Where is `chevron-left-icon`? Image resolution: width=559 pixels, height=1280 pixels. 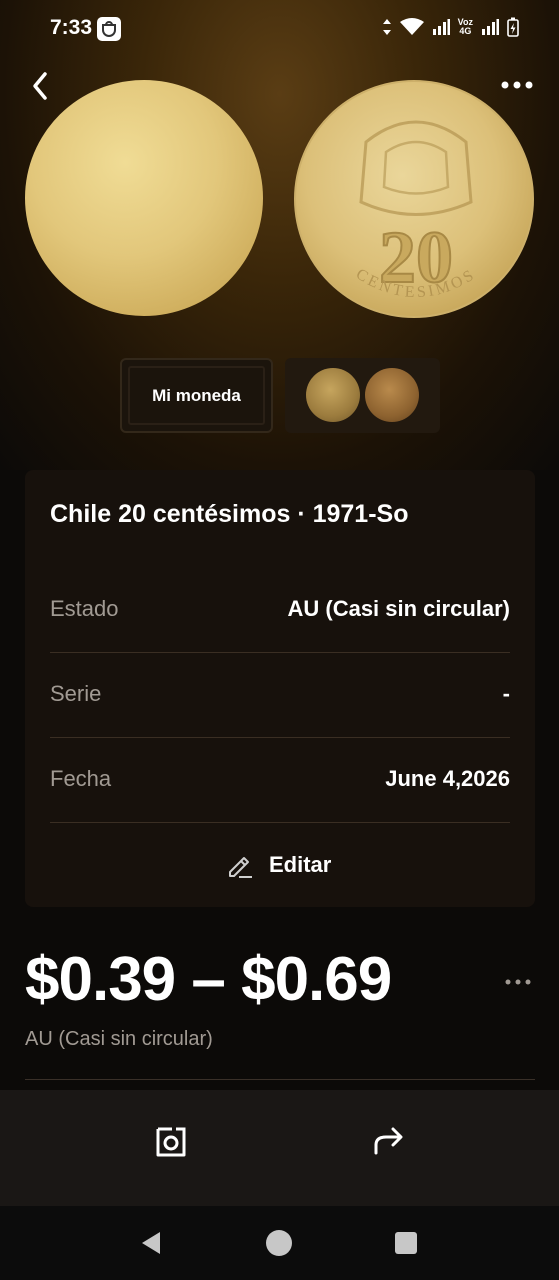
chevron-left-icon is located at coordinates (40, 86).